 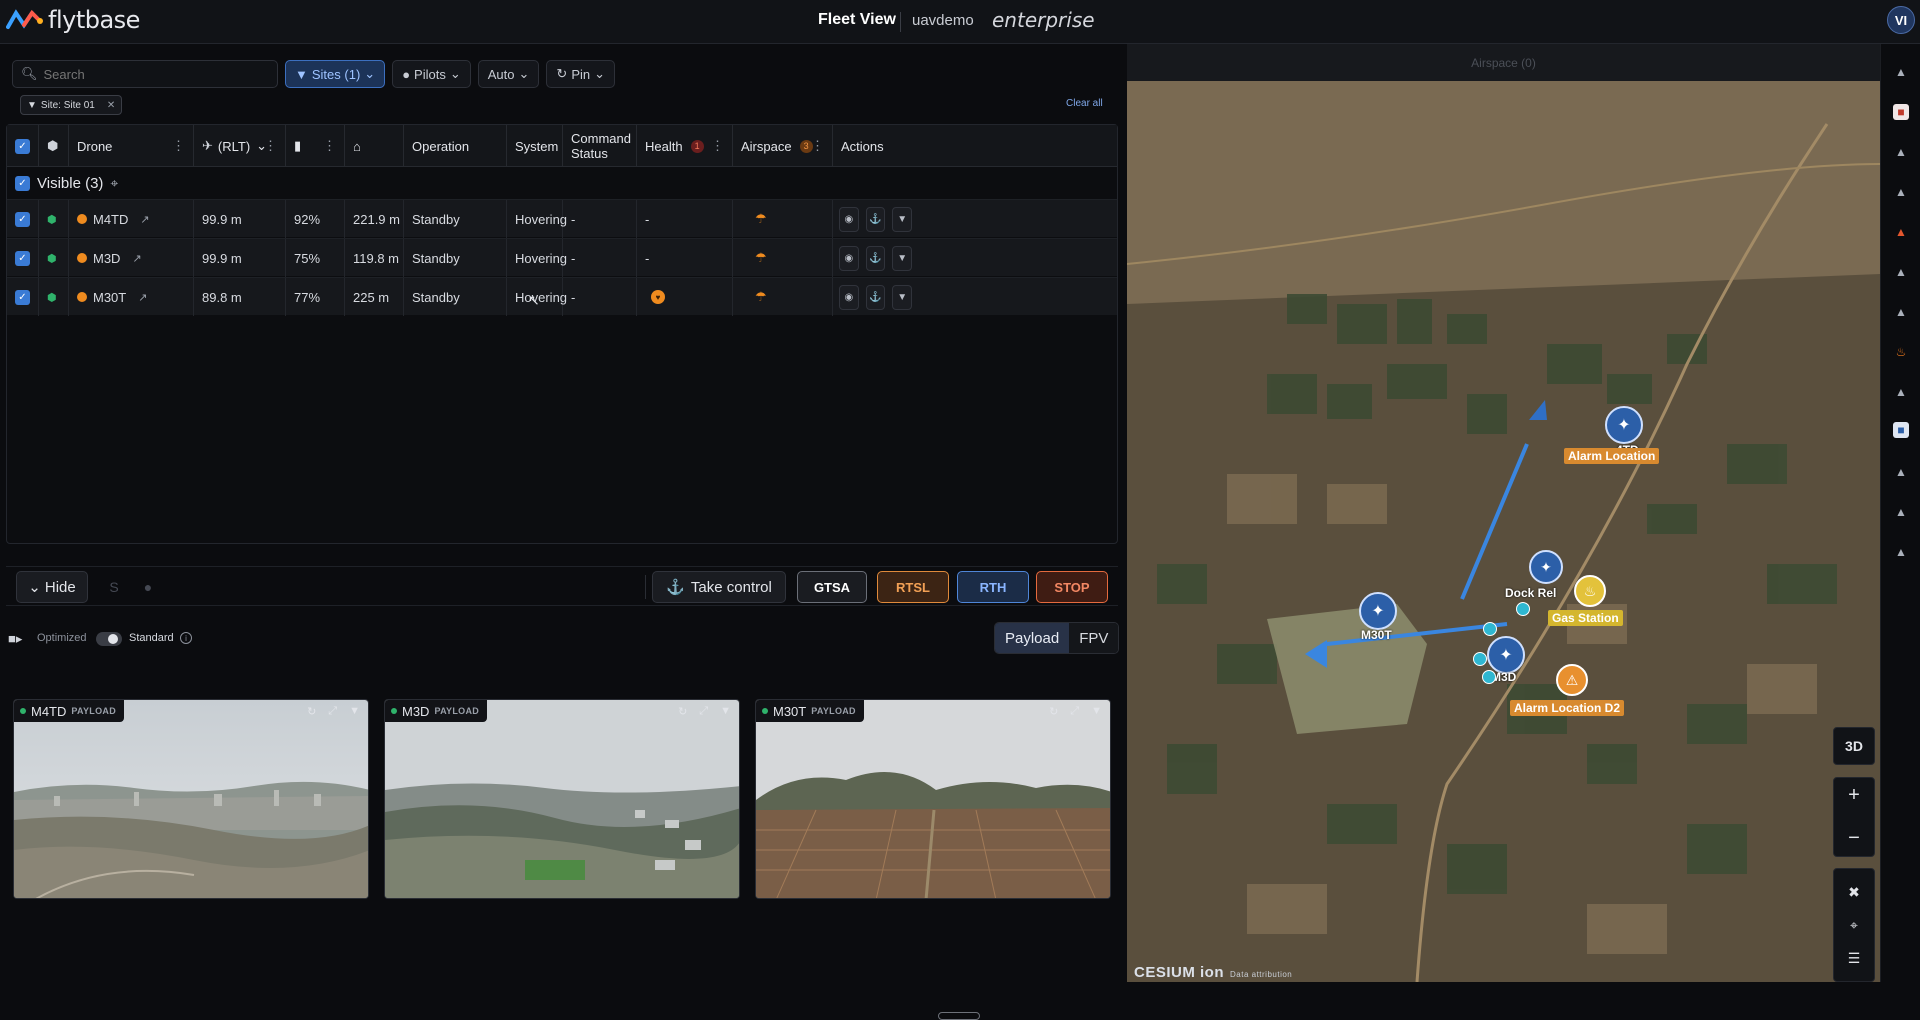 I want to click on search-input, so click(x=143, y=74).